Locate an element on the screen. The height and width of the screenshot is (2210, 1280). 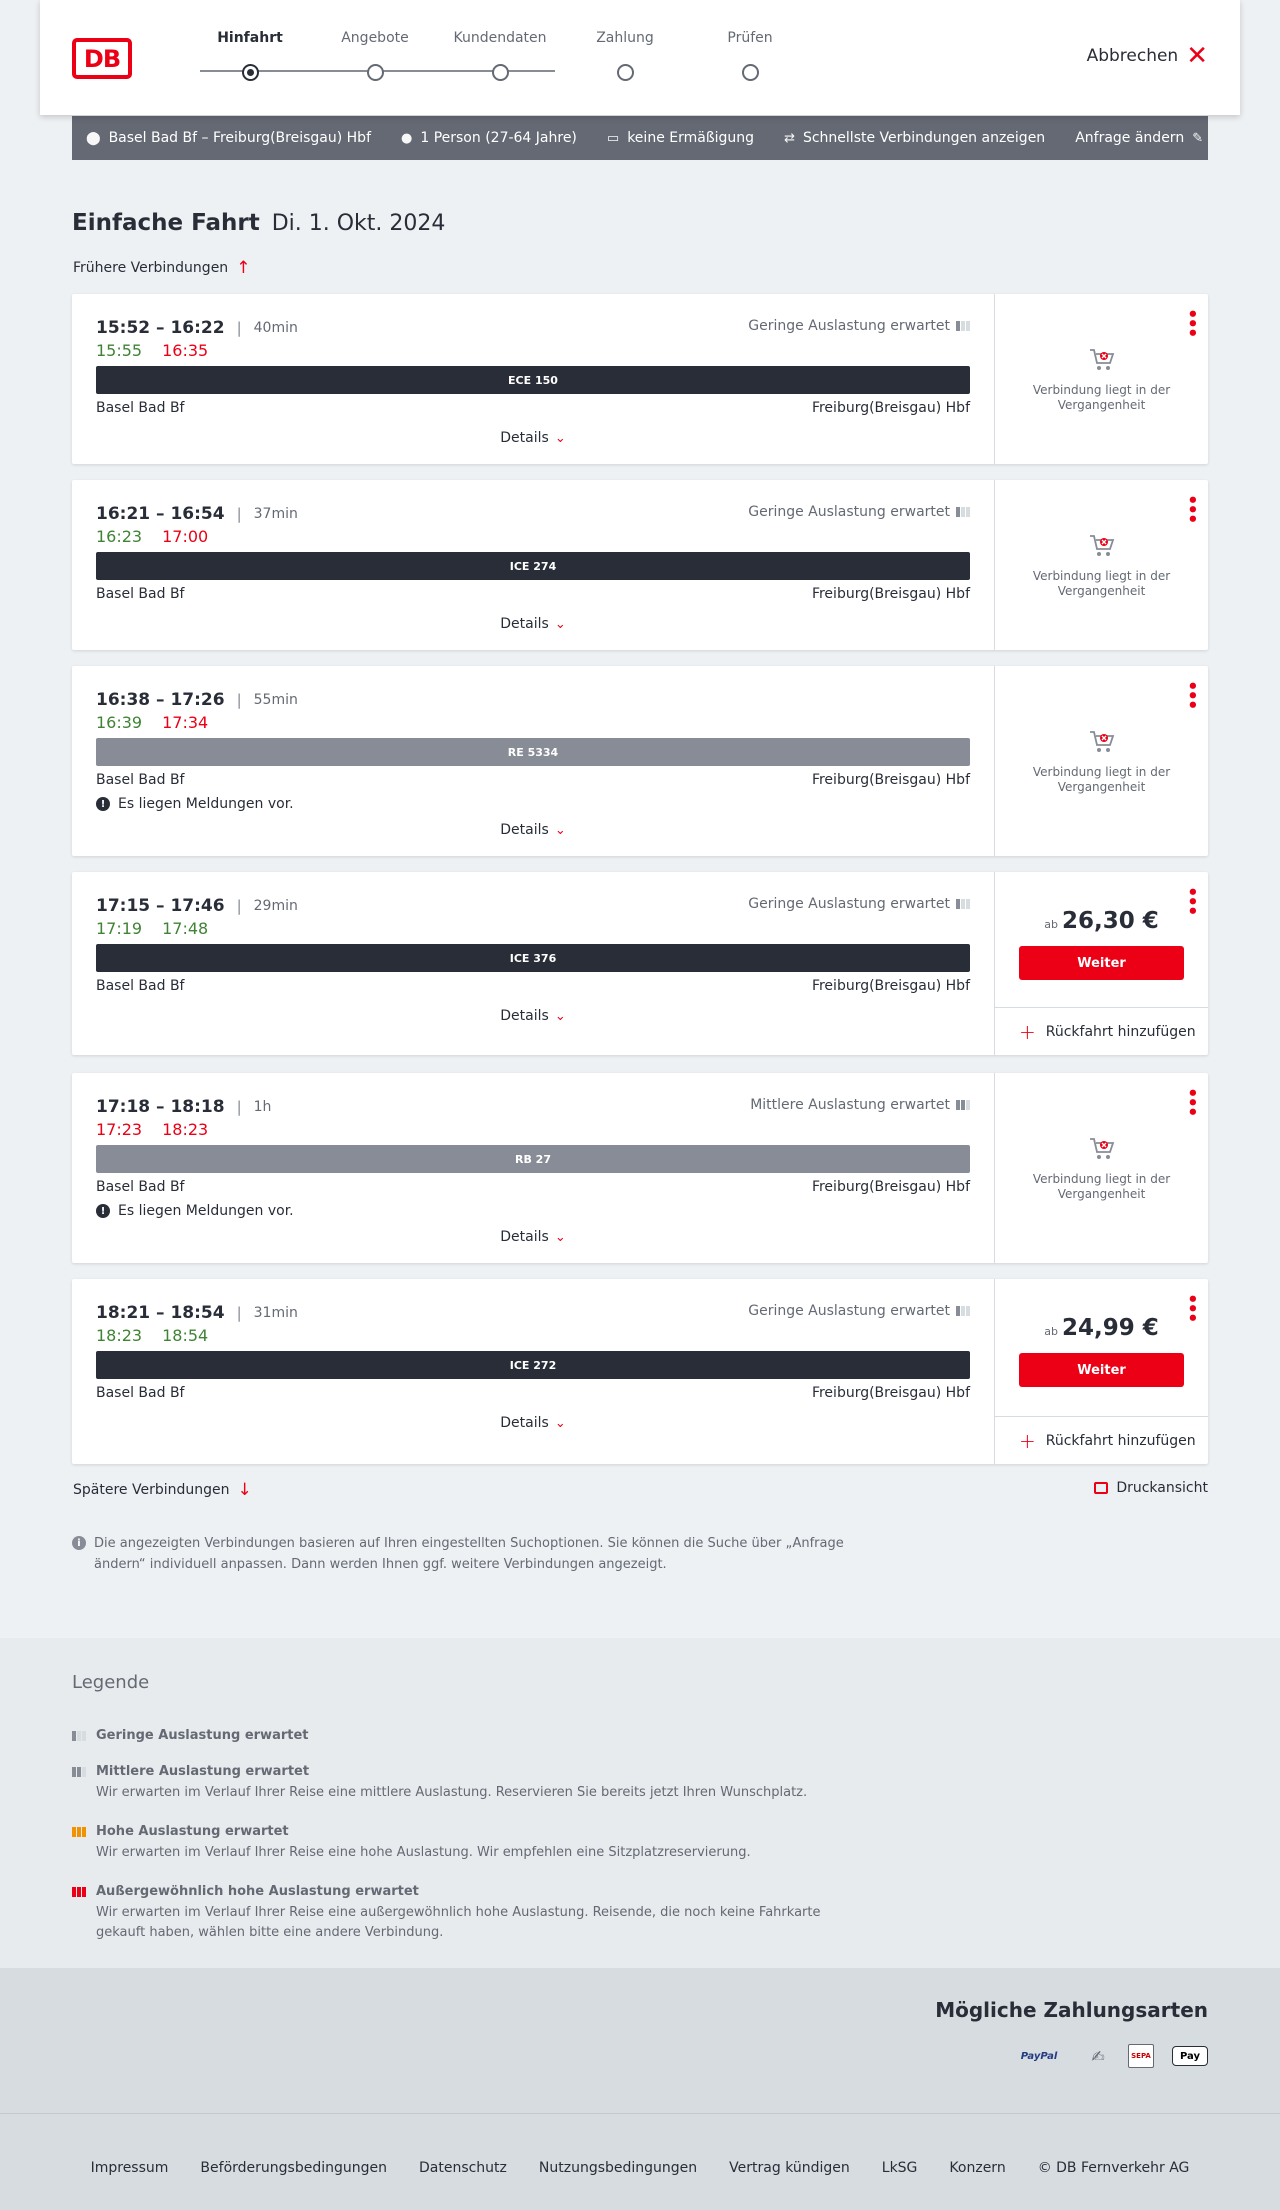
footer-link-lksg: LkSG is located at coordinates (900, 2168).